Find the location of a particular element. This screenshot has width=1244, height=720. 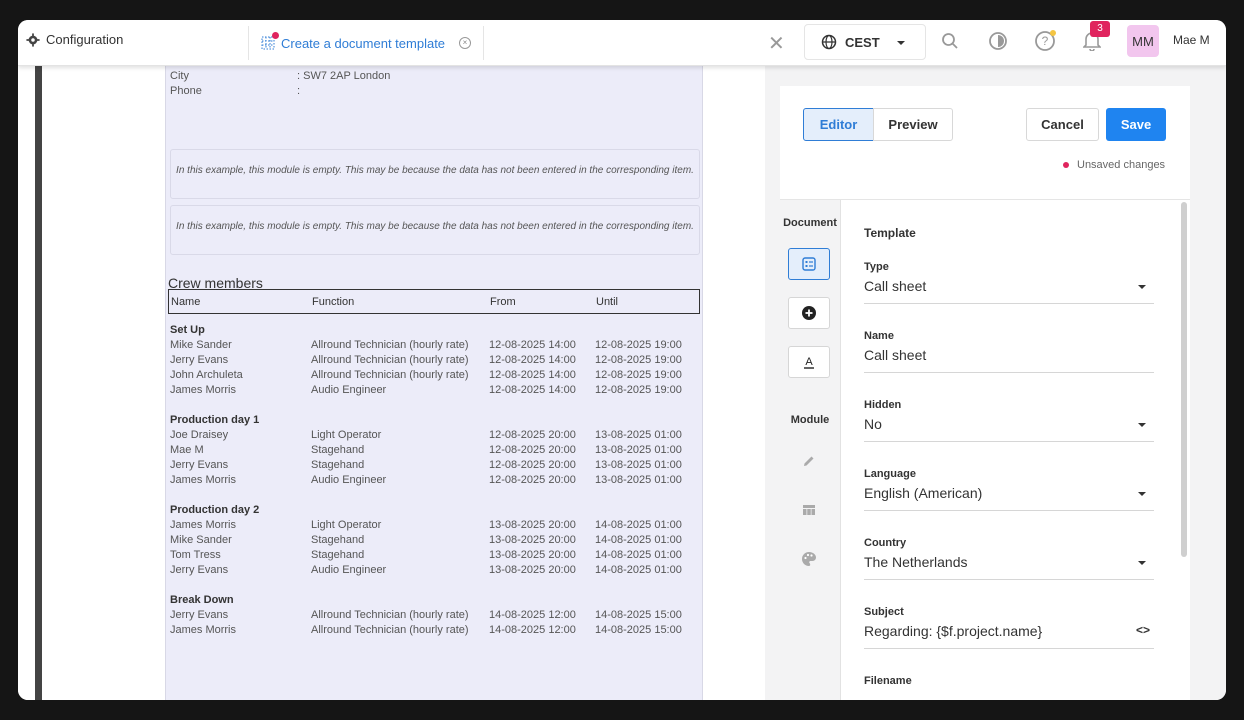

unsaved-label: Unsaved changes is located at coordinates (1121, 165).